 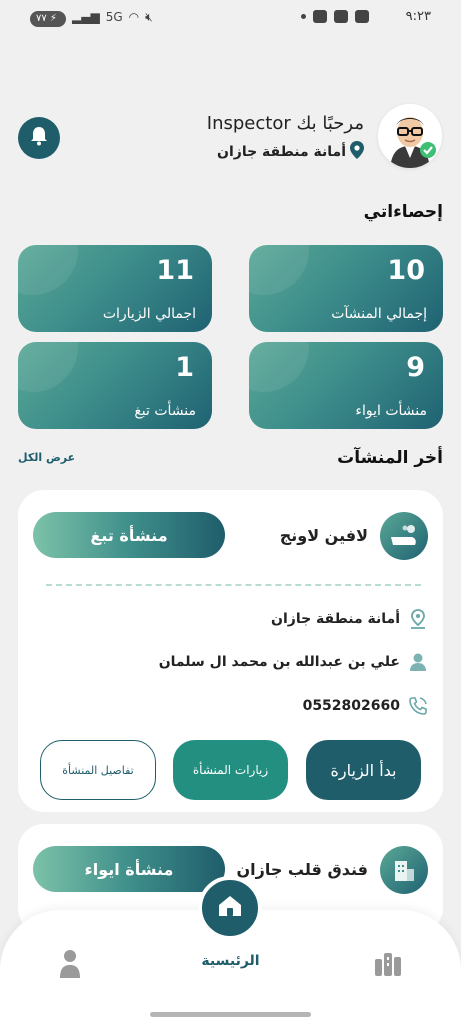 I want to click on stats-nav-button, so click(x=388, y=964).